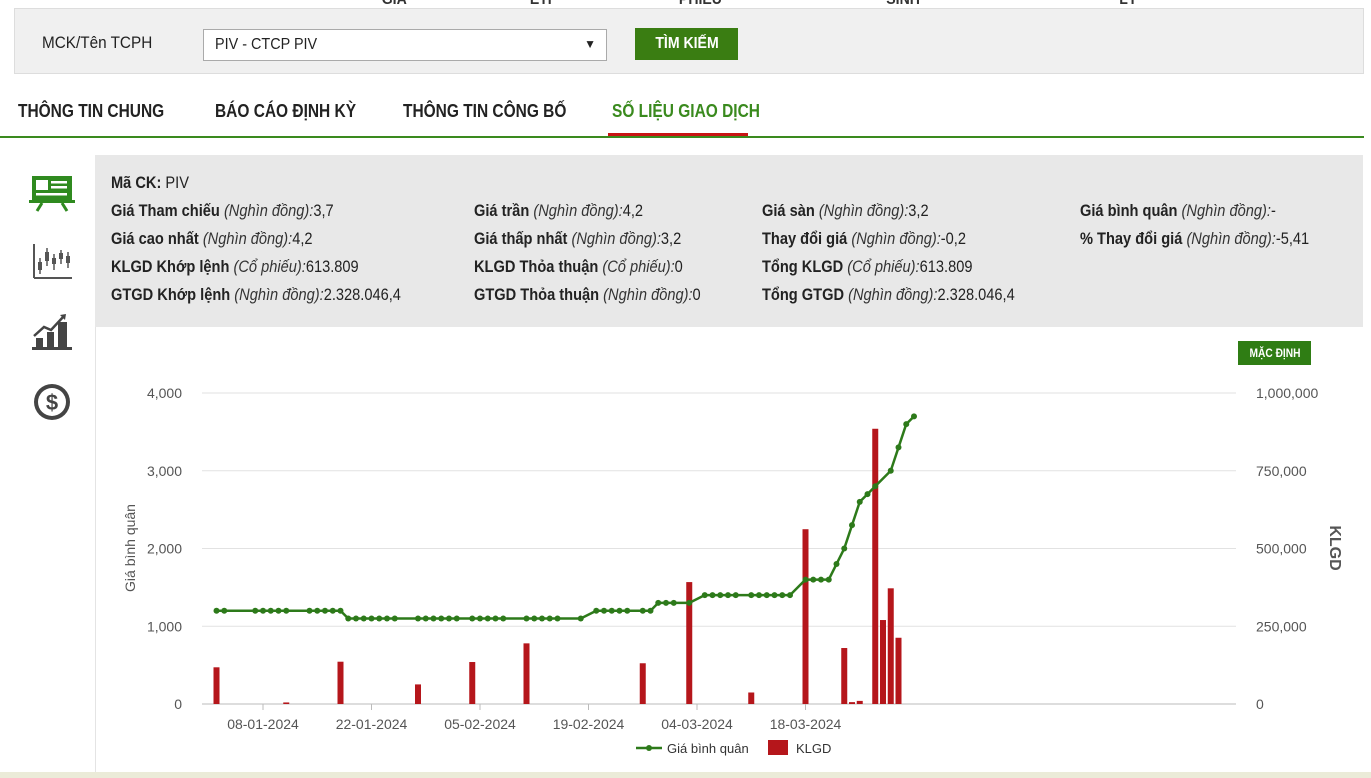 The image size is (1371, 778). What do you see at coordinates (266, 44) in the screenshot?
I see `company-select-value: PIV - CTCP PIV` at bounding box center [266, 44].